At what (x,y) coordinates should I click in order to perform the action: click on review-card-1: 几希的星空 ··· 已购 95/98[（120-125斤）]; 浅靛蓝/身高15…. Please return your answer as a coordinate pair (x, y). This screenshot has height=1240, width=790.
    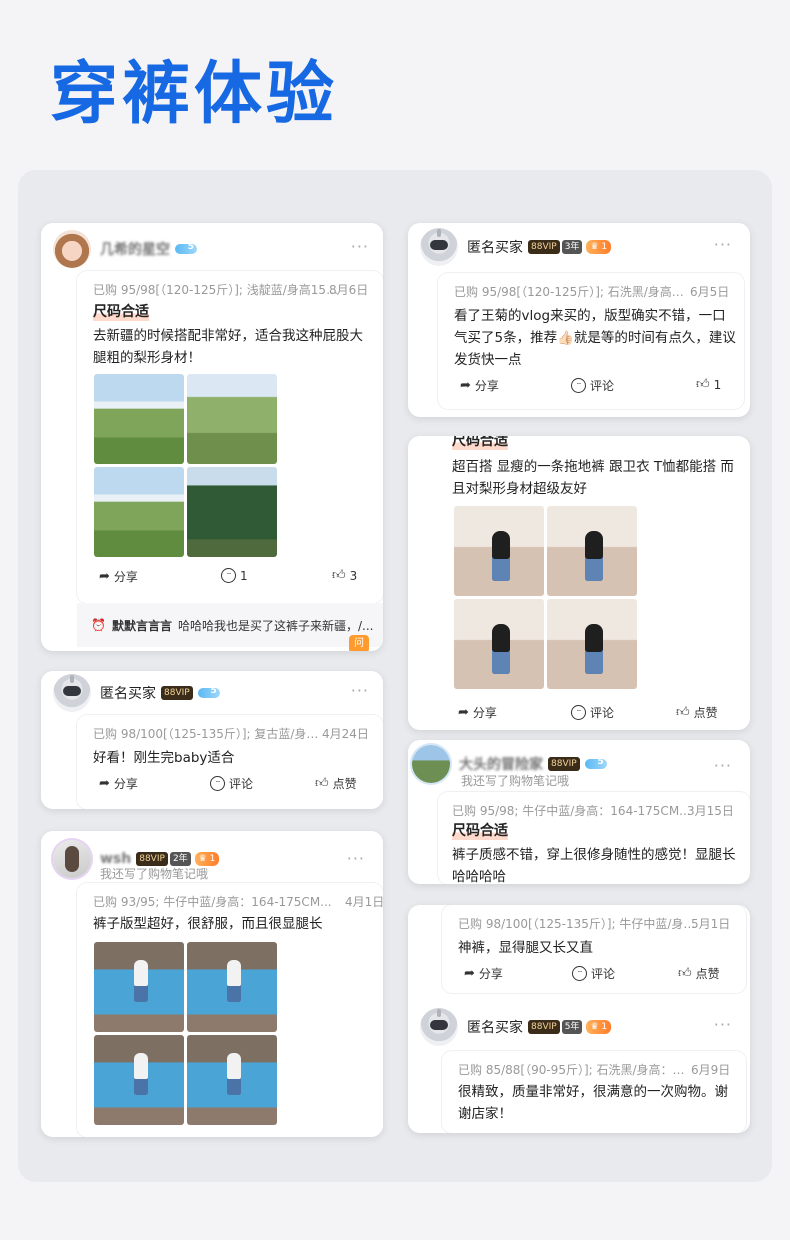
    Looking at the image, I should click on (212, 437).